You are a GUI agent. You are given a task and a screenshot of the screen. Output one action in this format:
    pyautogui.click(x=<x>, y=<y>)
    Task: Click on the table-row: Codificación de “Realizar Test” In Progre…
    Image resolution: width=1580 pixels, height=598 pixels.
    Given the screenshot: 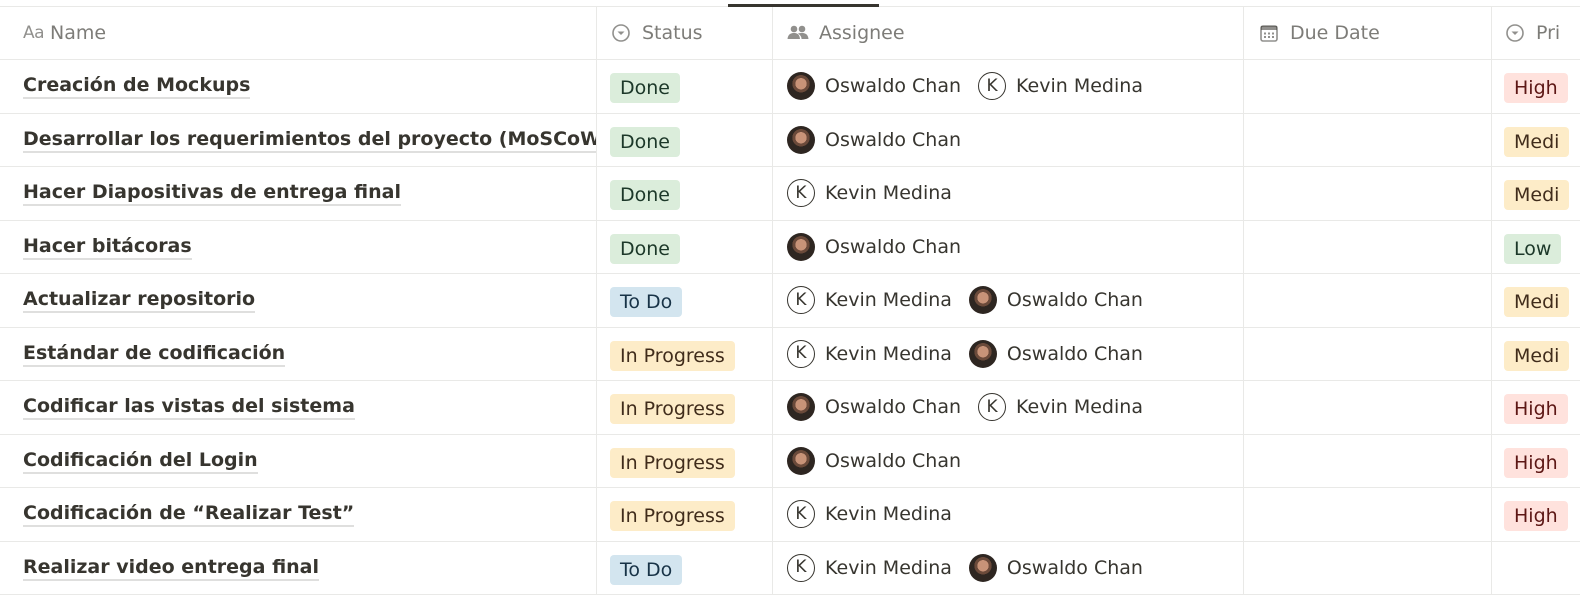 What is the action you would take?
    pyautogui.click(x=790, y=515)
    